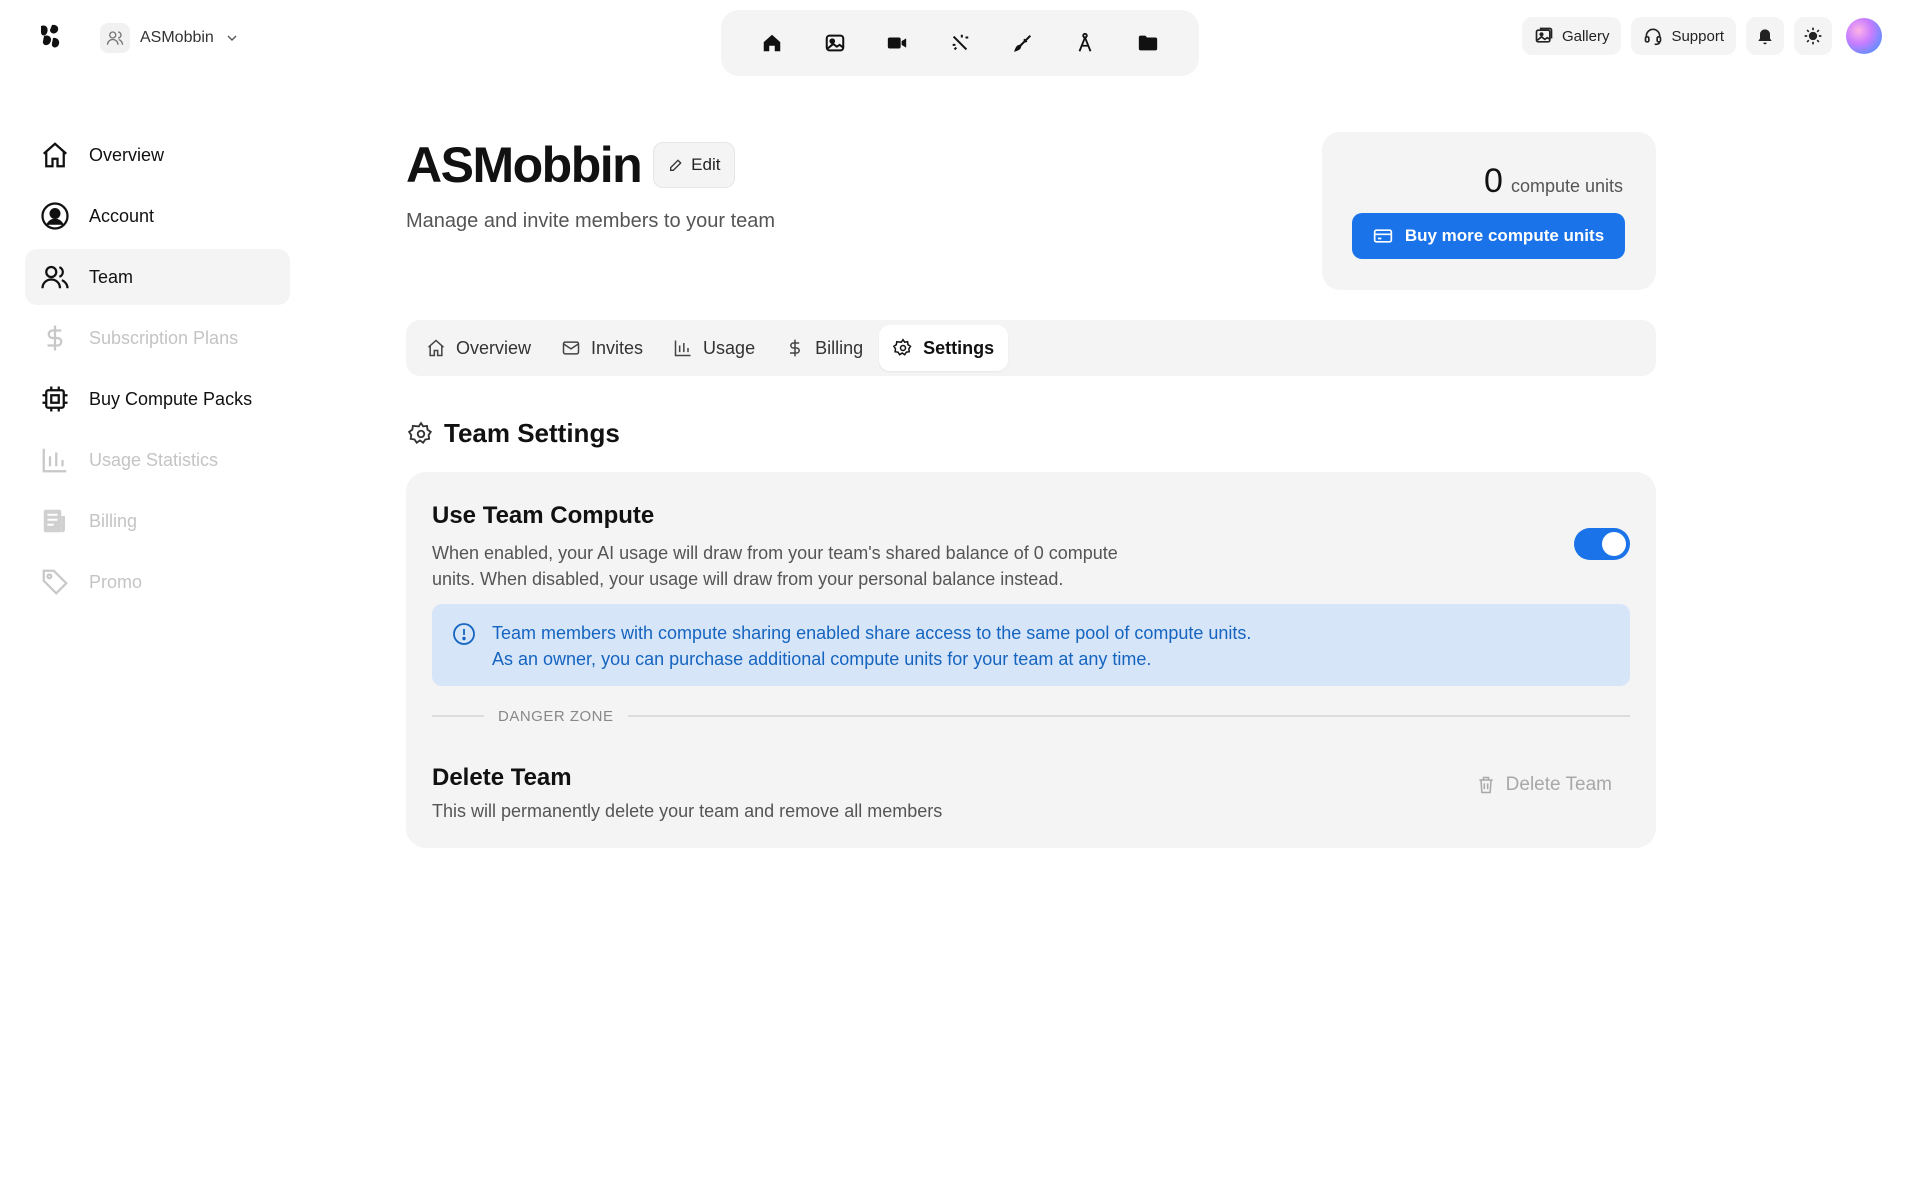 The height and width of the screenshot is (1200, 1920). What do you see at coordinates (1504, 235) in the screenshot?
I see `buy-compute-units-label: Buy more compute units` at bounding box center [1504, 235].